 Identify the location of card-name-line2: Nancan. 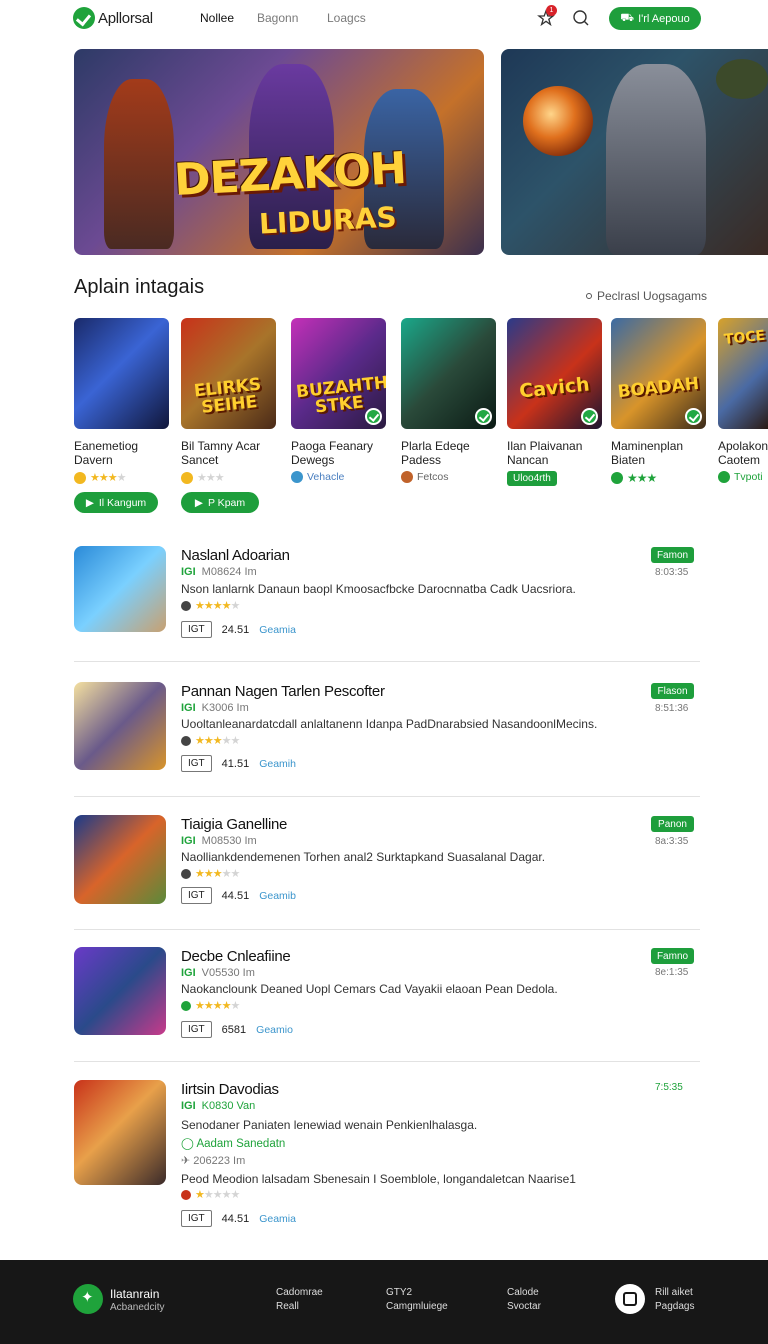
(528, 460).